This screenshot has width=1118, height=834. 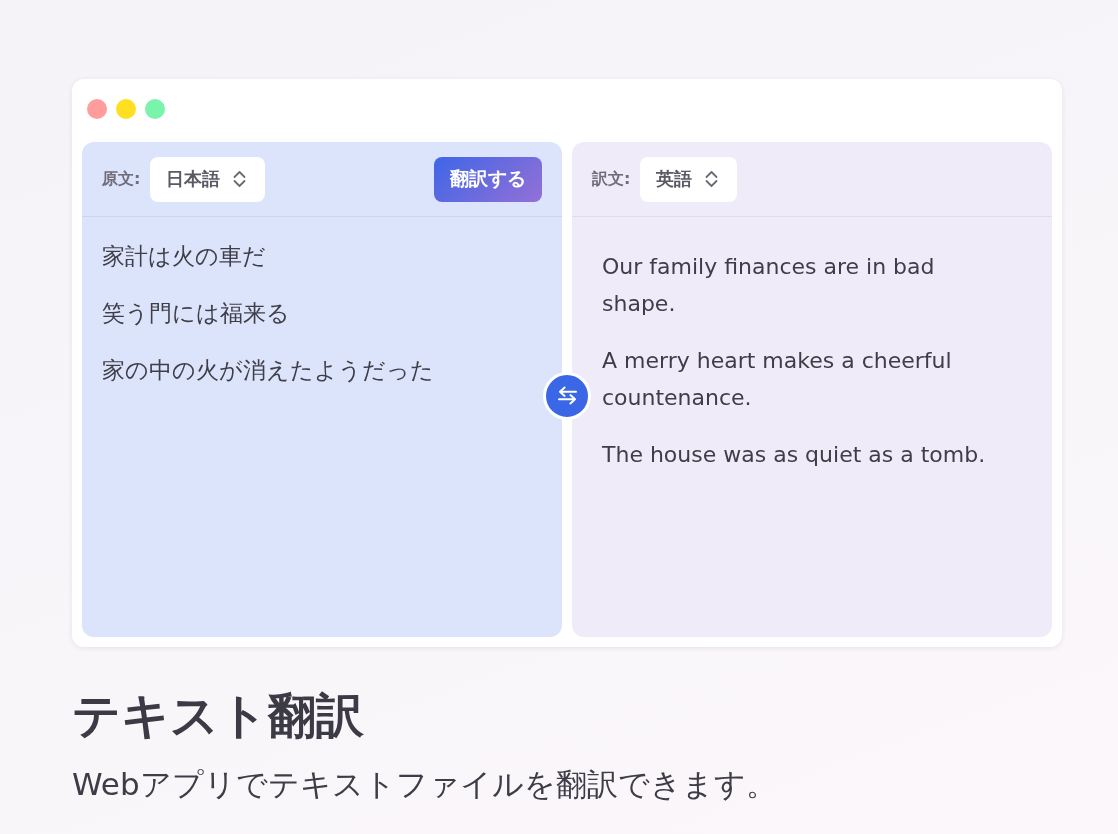 What do you see at coordinates (777, 379) in the screenshot?
I see `translated-text: A merry heart makes a cheerful countenance.` at bounding box center [777, 379].